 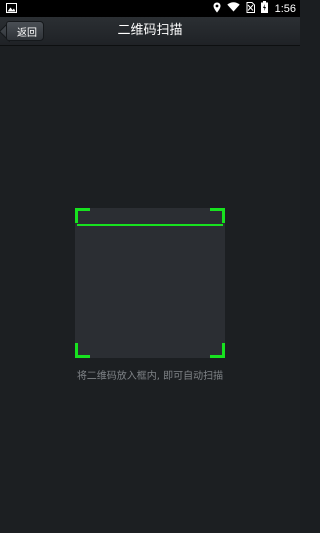 What do you see at coordinates (233, 8) in the screenshot?
I see `wifi-icon` at bounding box center [233, 8].